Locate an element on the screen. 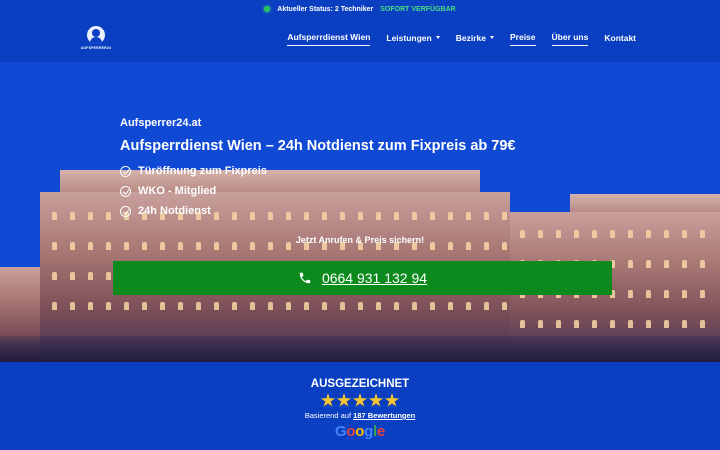 The image size is (720, 450). rating-stars is located at coordinates (360, 400).